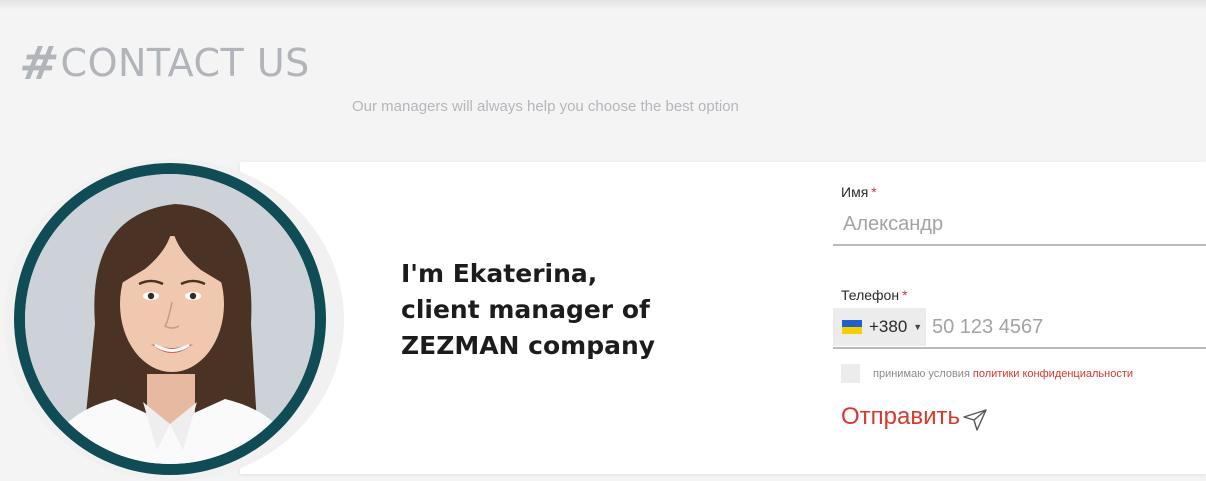 The height and width of the screenshot is (481, 1206). I want to click on paper-plane-icon, so click(975, 420).